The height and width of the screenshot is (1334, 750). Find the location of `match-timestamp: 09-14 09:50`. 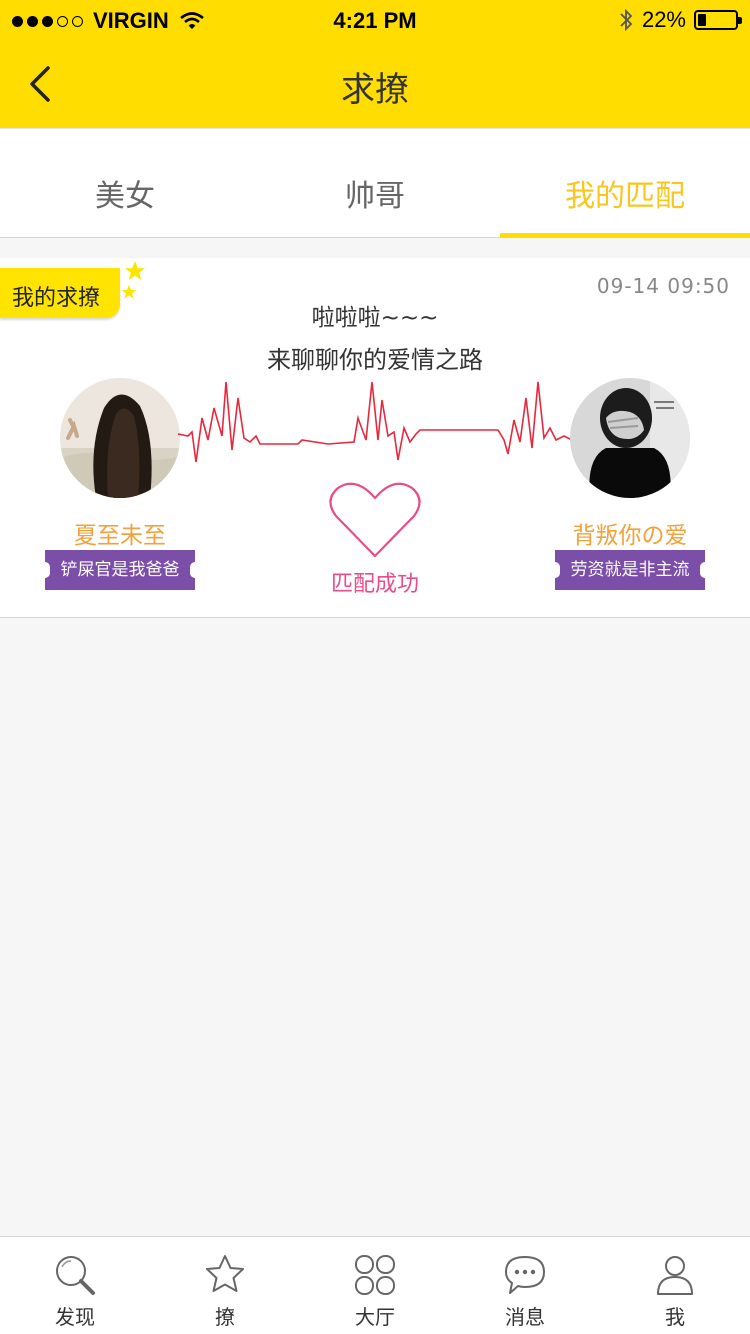

match-timestamp: 09-14 09:50 is located at coordinates (663, 286).